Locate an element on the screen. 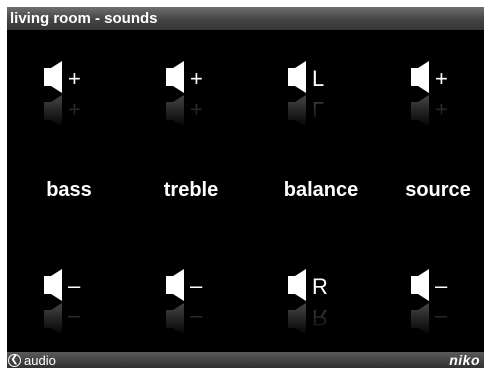  footer-bar: ❮ audio niko is located at coordinates (245, 360).